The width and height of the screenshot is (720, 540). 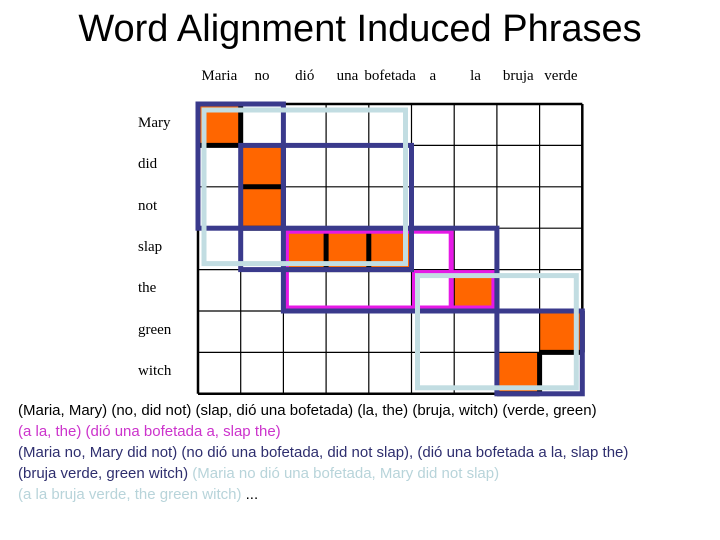 I want to click on phrase-pair-text: (bruja verde, green witch), so click(x=105, y=473).